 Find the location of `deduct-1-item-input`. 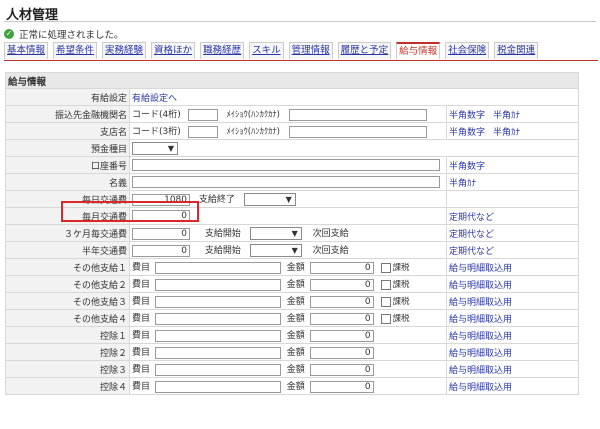

deduct-1-item-input is located at coordinates (217, 335).